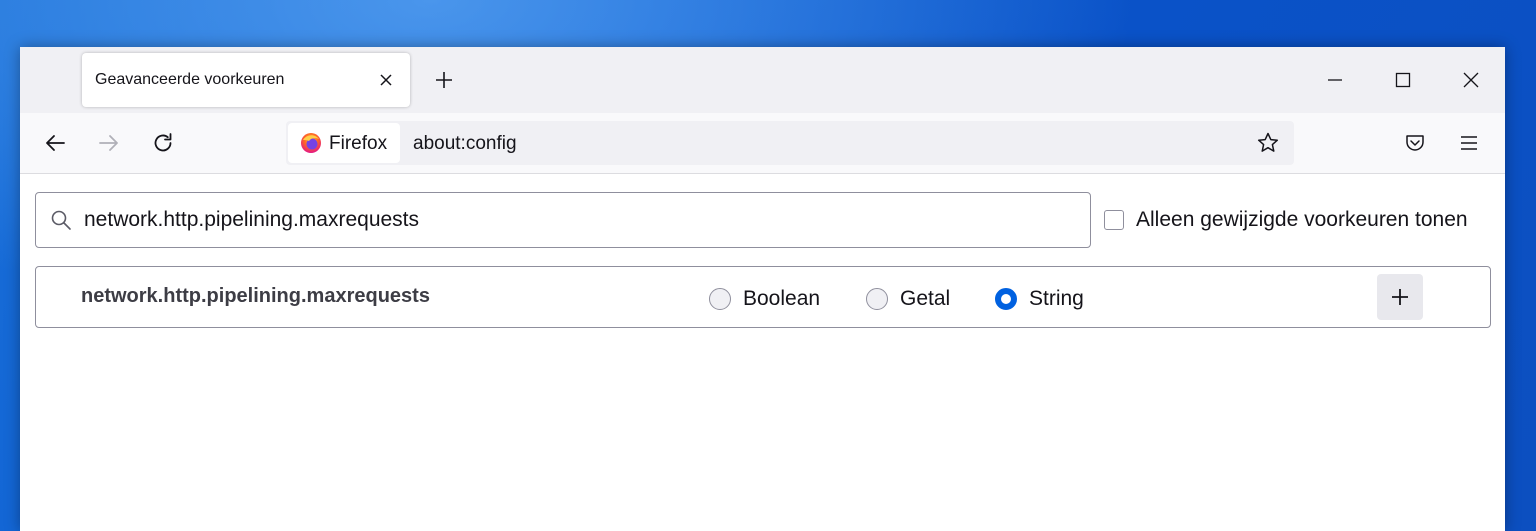 This screenshot has height=531, width=1536. What do you see at coordinates (782, 298) in the screenshot?
I see `radio-label-boolean: Boolean` at bounding box center [782, 298].